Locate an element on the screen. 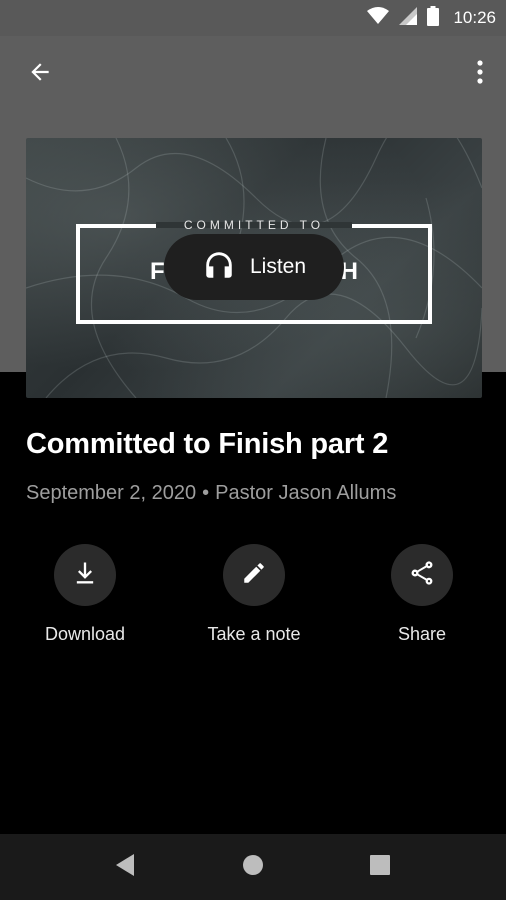 The width and height of the screenshot is (506, 900). battery-icon is located at coordinates (433, 18).